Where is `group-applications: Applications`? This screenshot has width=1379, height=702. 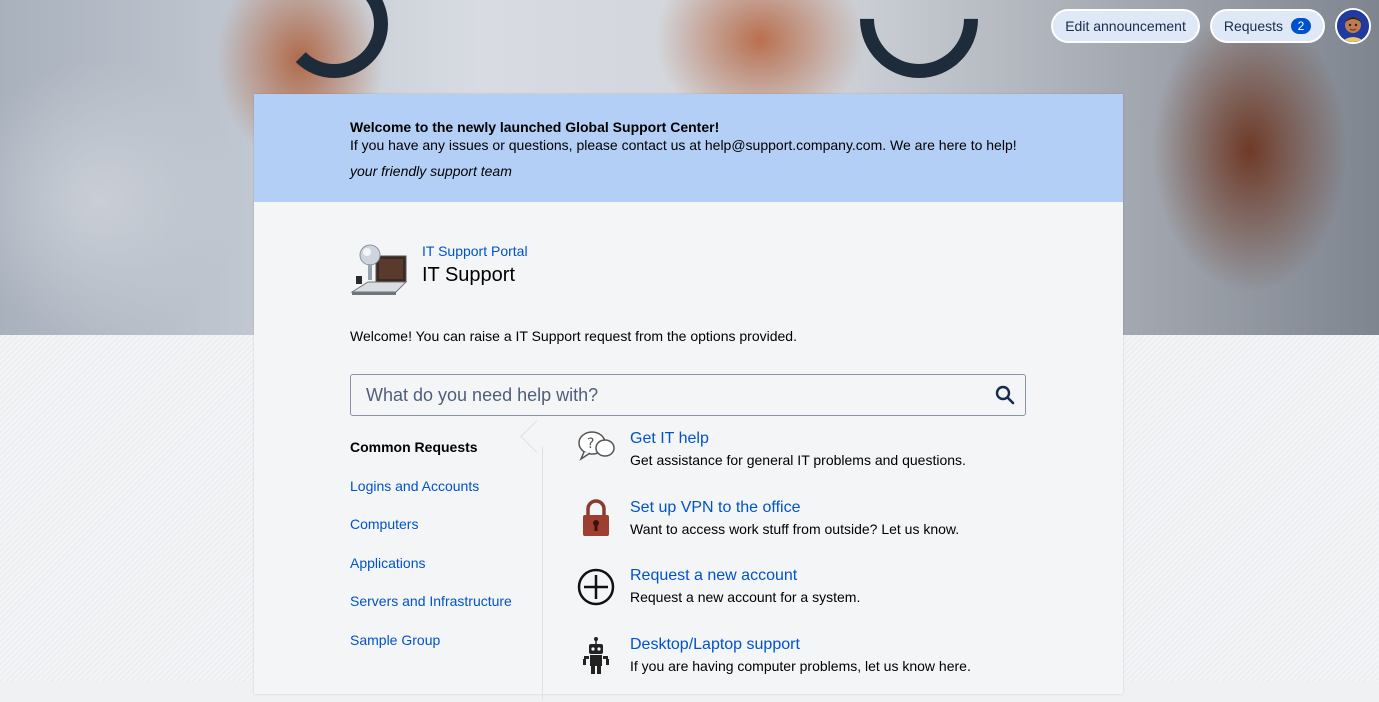
group-applications: Applications is located at coordinates (445, 567).